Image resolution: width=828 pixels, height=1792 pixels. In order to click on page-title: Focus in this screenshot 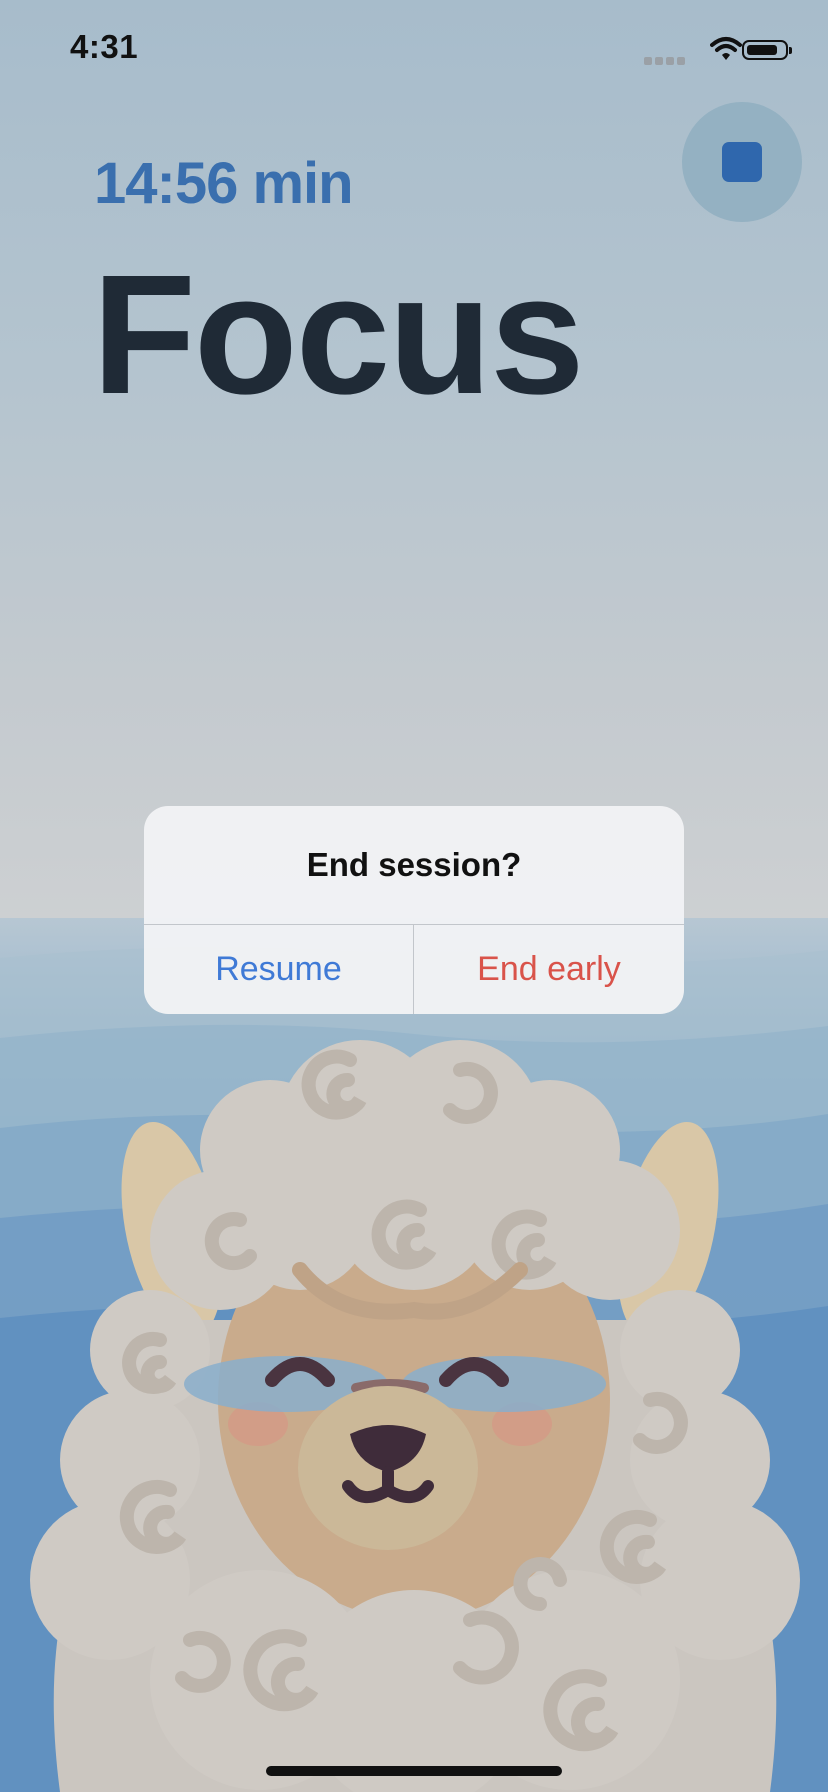, I will do `click(338, 335)`.